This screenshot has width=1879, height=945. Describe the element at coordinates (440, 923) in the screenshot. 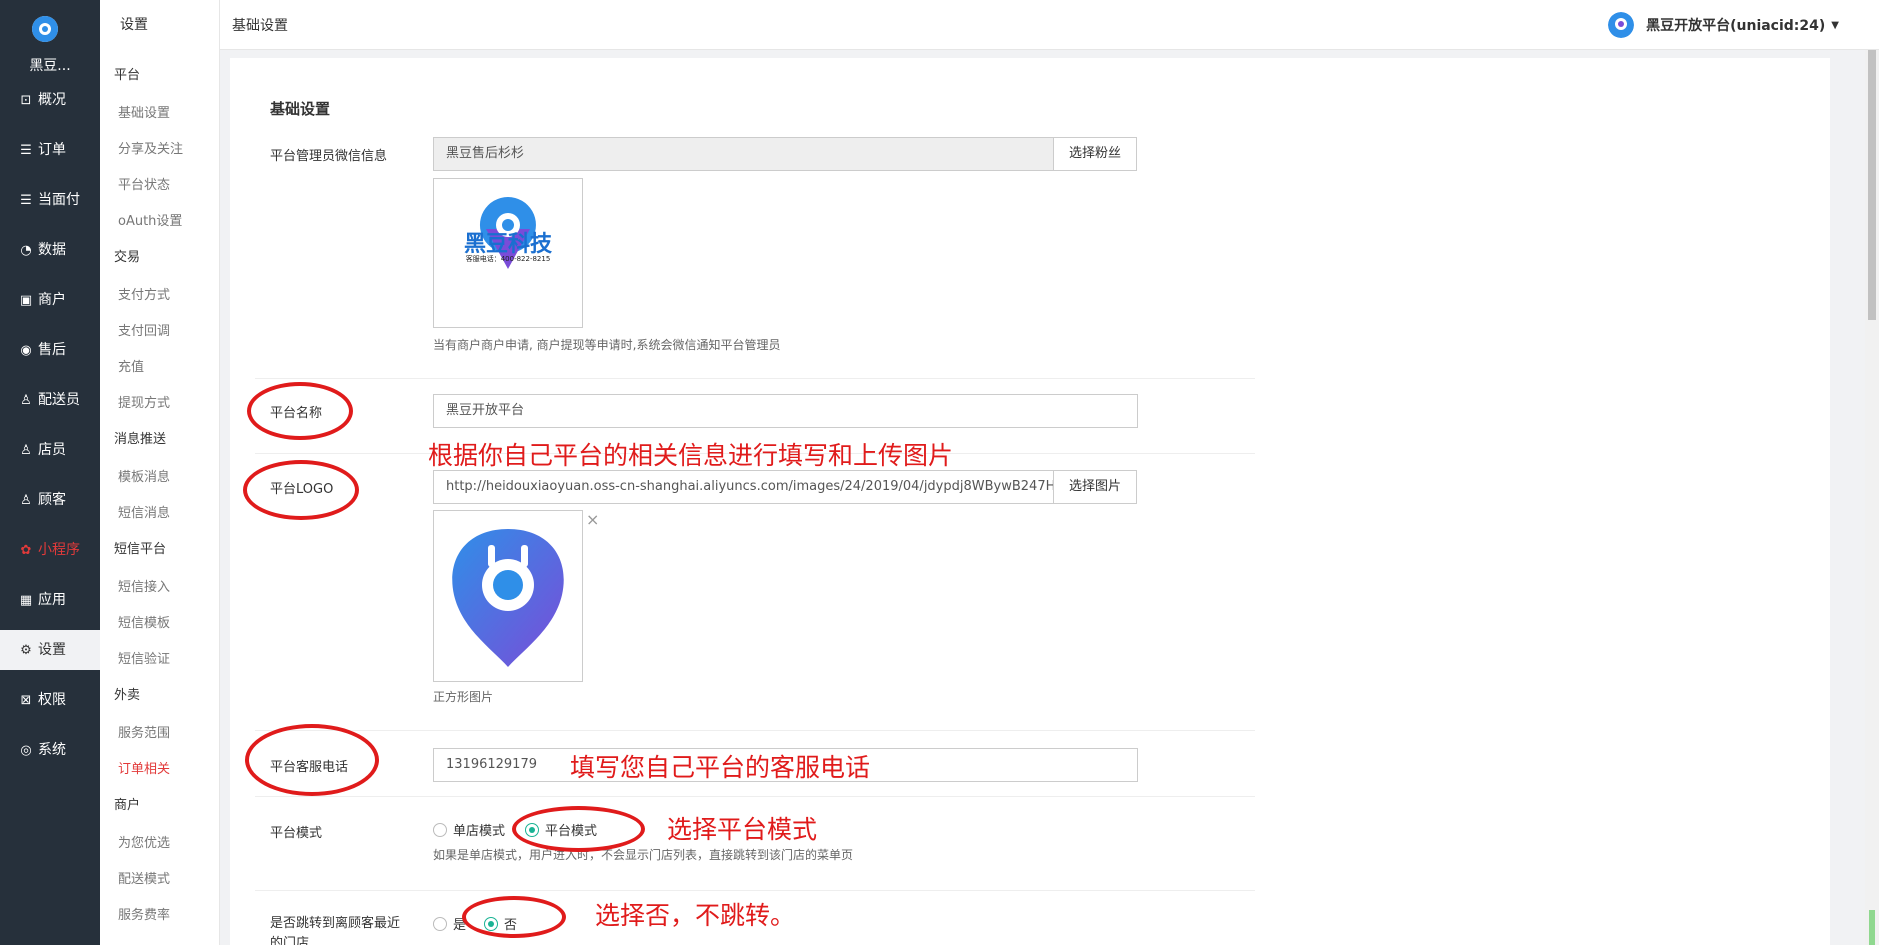

I see `radio-off-icon` at that location.